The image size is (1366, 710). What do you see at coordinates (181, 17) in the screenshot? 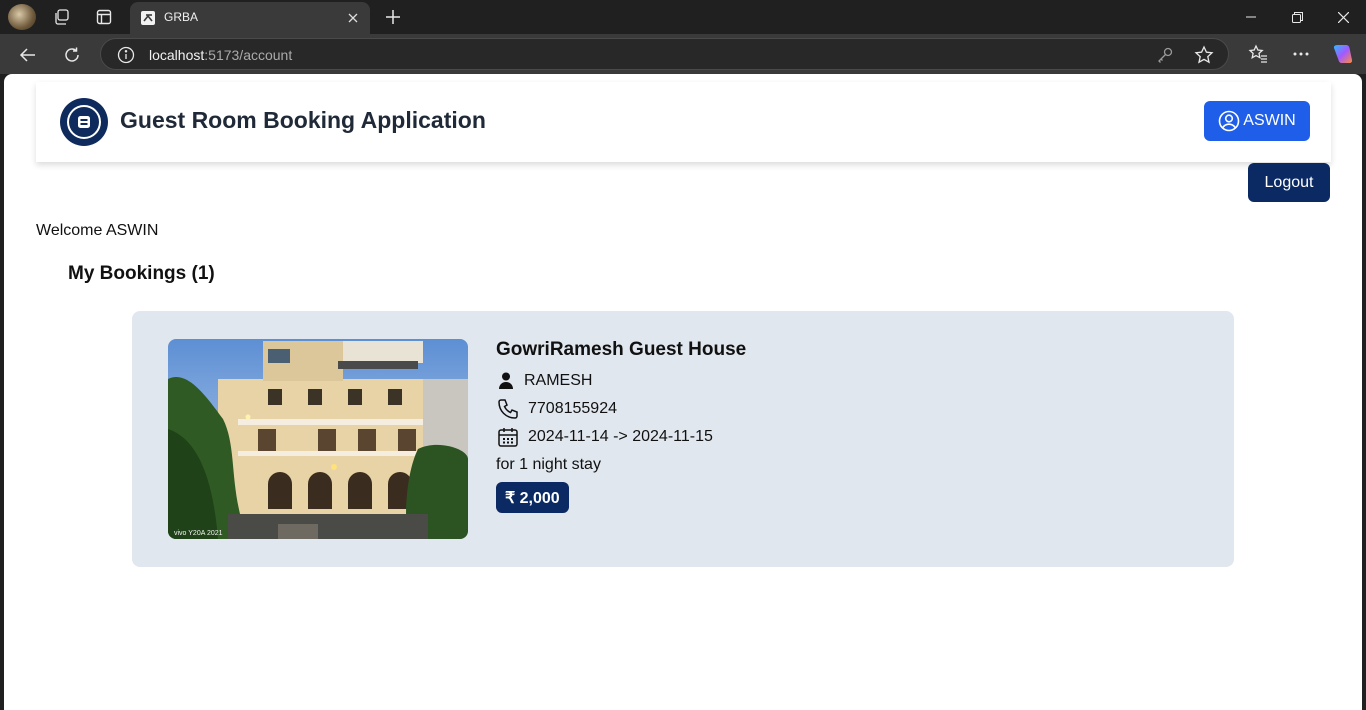
I see `tab-title: GRBA` at bounding box center [181, 17].